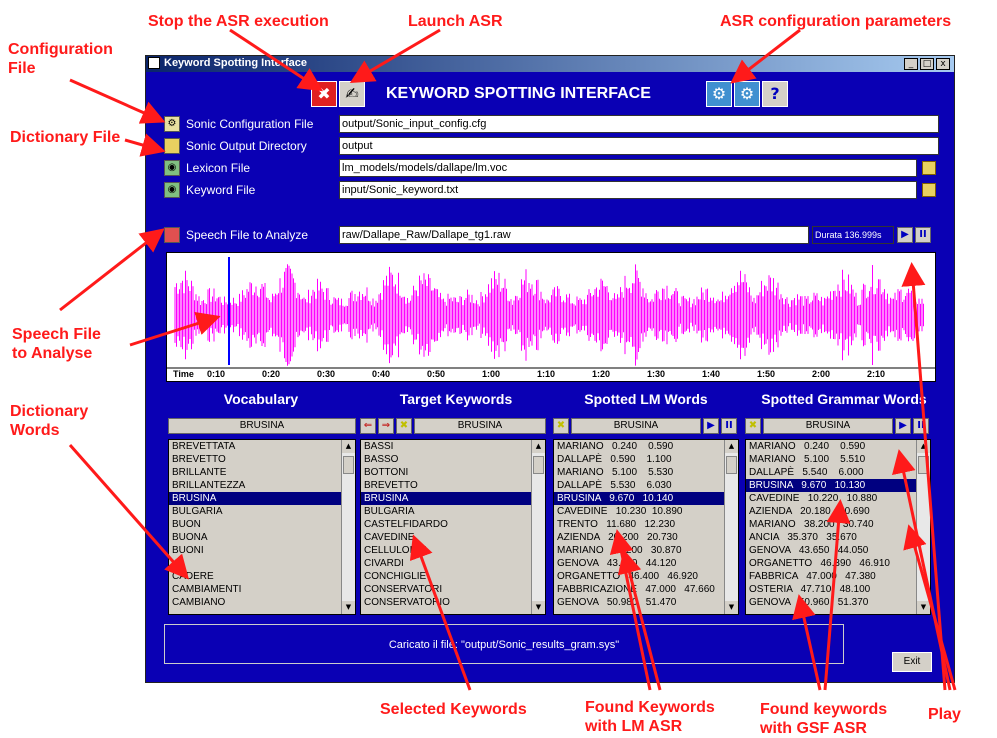 Image resolution: width=997 pixels, height=738 pixels. What do you see at coordinates (574, 235) in the screenshot?
I see `speech-file-field: raw/Dallape_Raw/Dallape_tg1.raw` at bounding box center [574, 235].